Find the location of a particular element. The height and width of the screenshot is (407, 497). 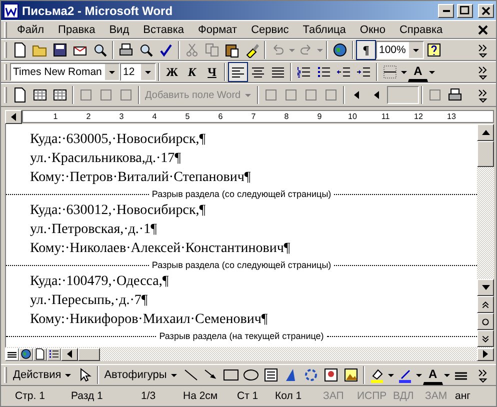

paste-button-icon is located at coordinates (232, 50).